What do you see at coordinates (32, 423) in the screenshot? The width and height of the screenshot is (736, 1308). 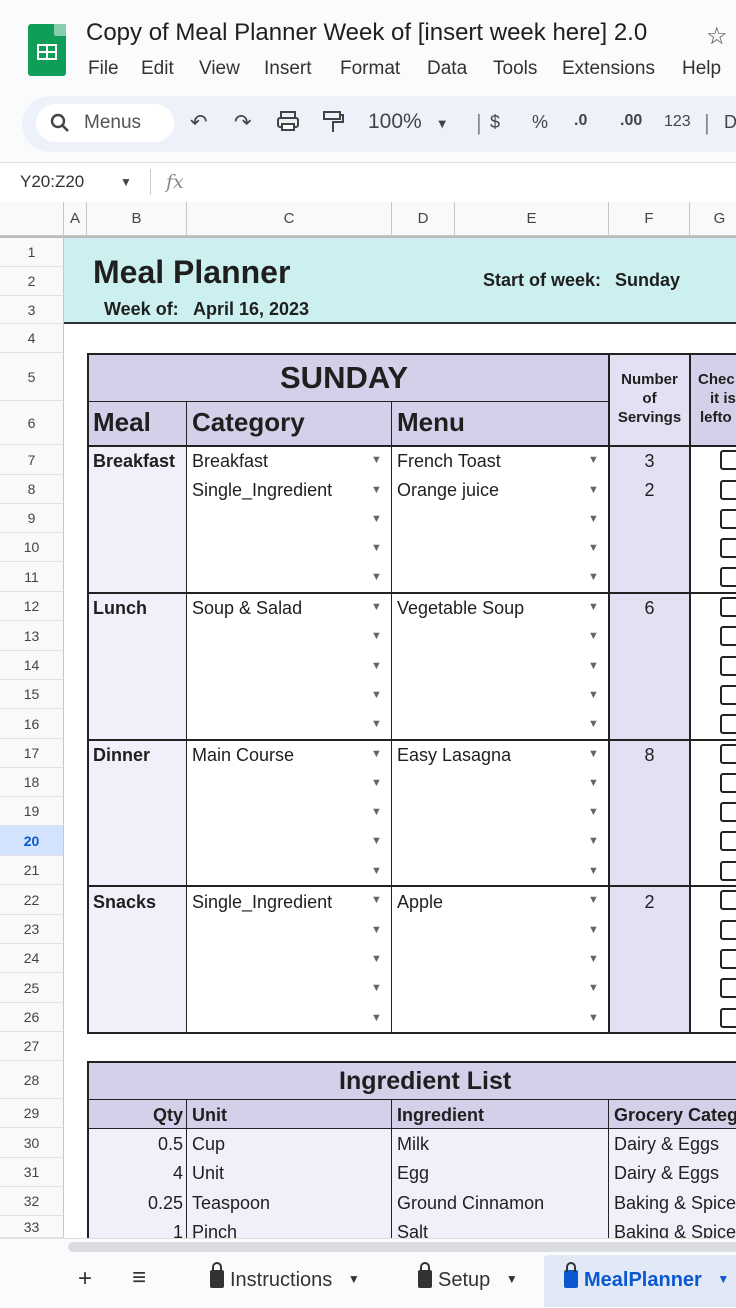 I see `row-header: 6` at bounding box center [32, 423].